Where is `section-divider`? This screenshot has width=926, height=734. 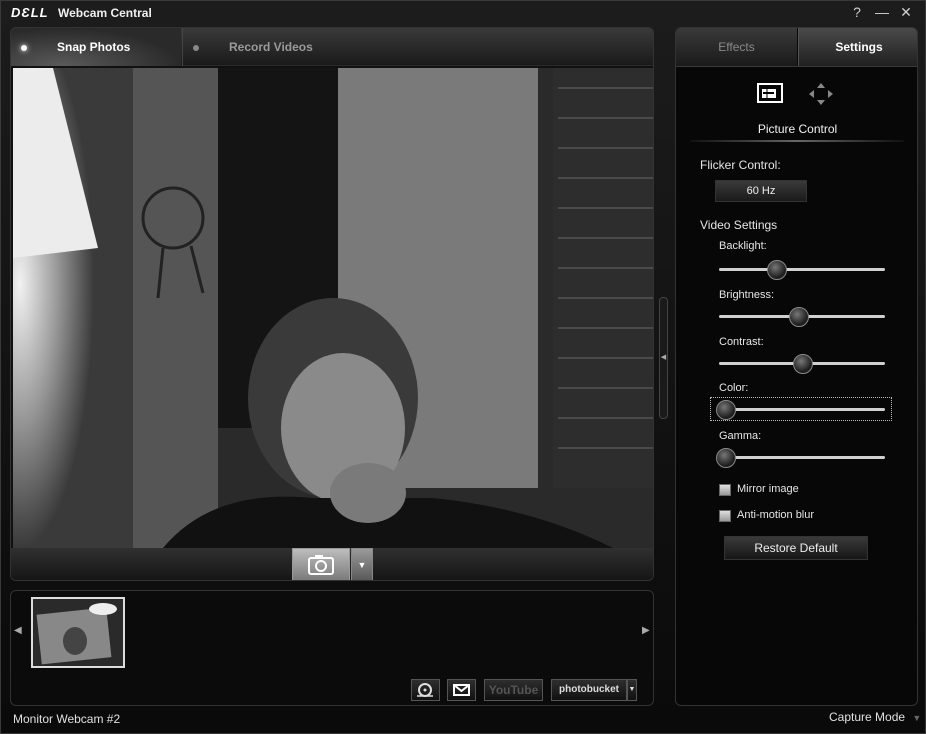
section-divider is located at coordinates (797, 141).